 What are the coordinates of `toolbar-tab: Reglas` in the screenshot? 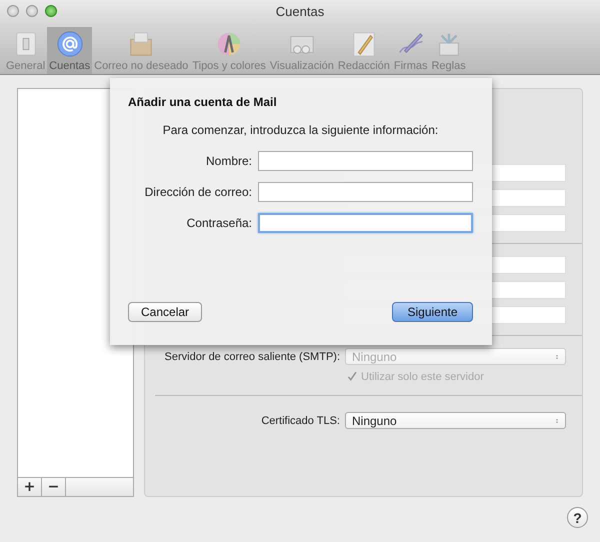 It's located at (448, 50).